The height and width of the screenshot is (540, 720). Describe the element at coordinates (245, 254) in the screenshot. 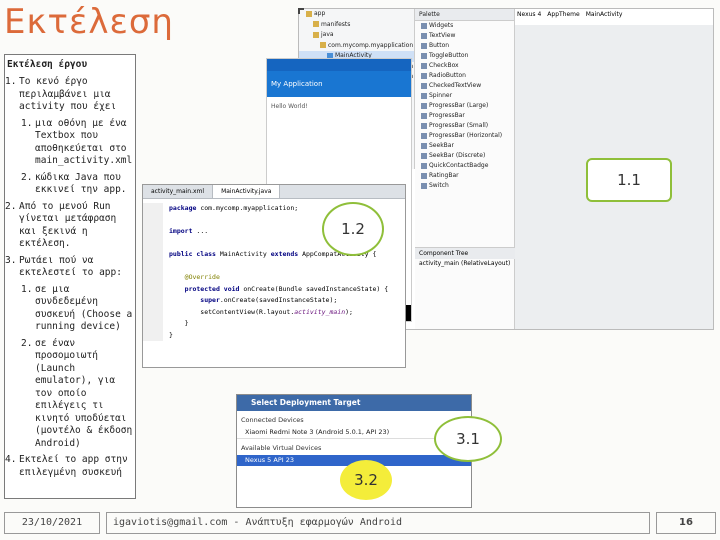

I see `code-token: MainActivity` at that location.